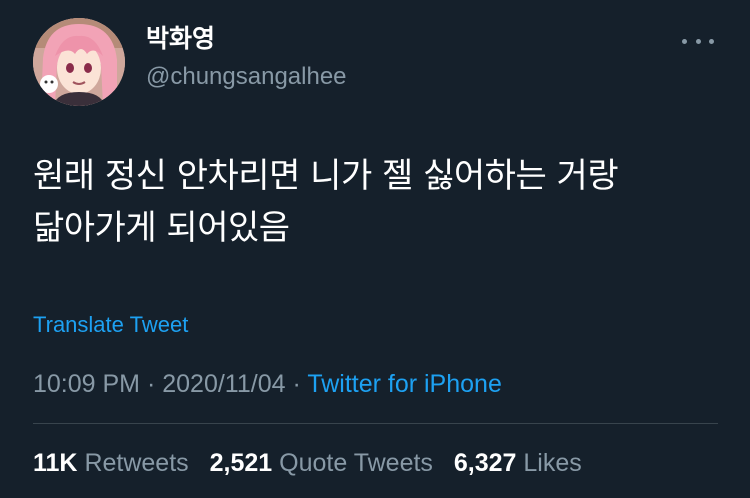 This screenshot has width=750, height=498. I want to click on user-handle: @chungsangalhee, so click(246, 77).